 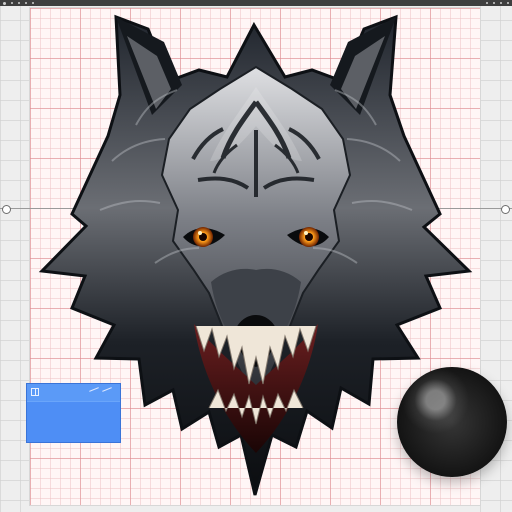 I want to click on panel-resize-lines, so click(x=100, y=389).